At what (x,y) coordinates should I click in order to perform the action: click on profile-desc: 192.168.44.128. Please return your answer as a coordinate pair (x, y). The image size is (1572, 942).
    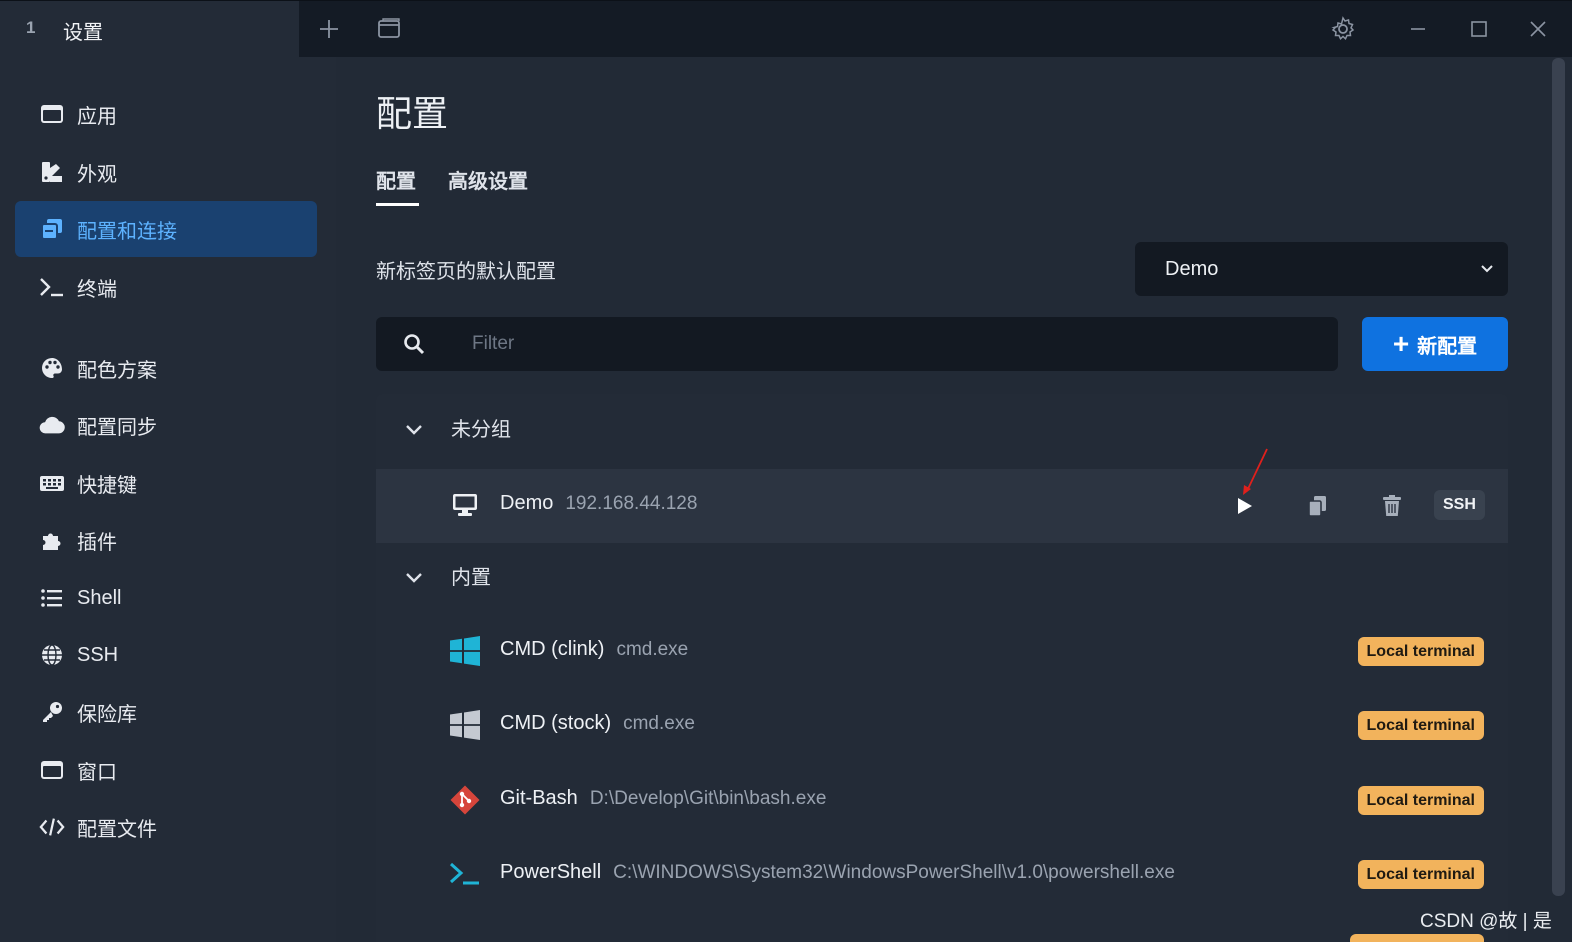
    Looking at the image, I should click on (631, 503).